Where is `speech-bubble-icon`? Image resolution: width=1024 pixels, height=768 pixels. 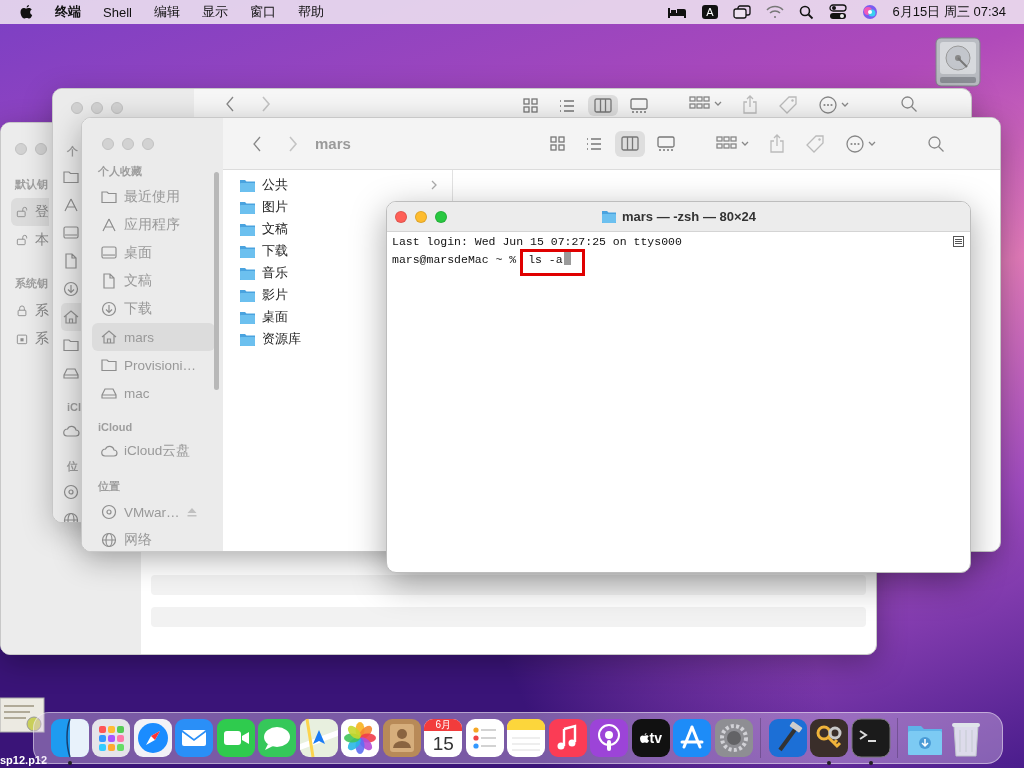 speech-bubble-icon is located at coordinates (277, 738).